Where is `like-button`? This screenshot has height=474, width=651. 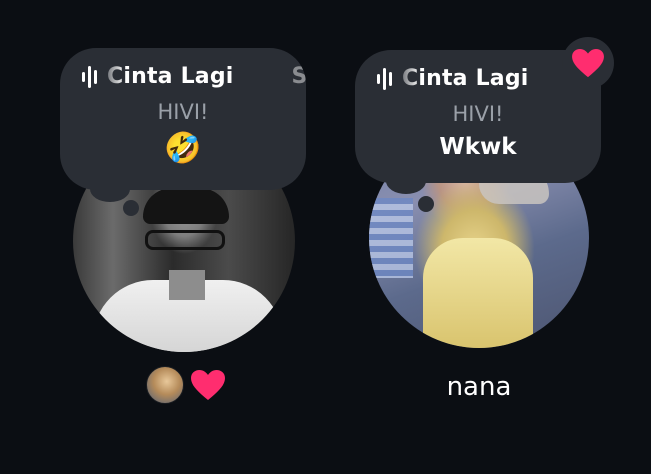
like-button is located at coordinates (588, 63).